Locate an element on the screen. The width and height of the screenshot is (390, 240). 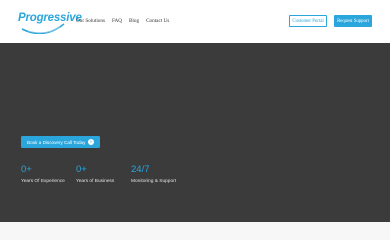
stat-value-business: 0+ is located at coordinates (81, 169).